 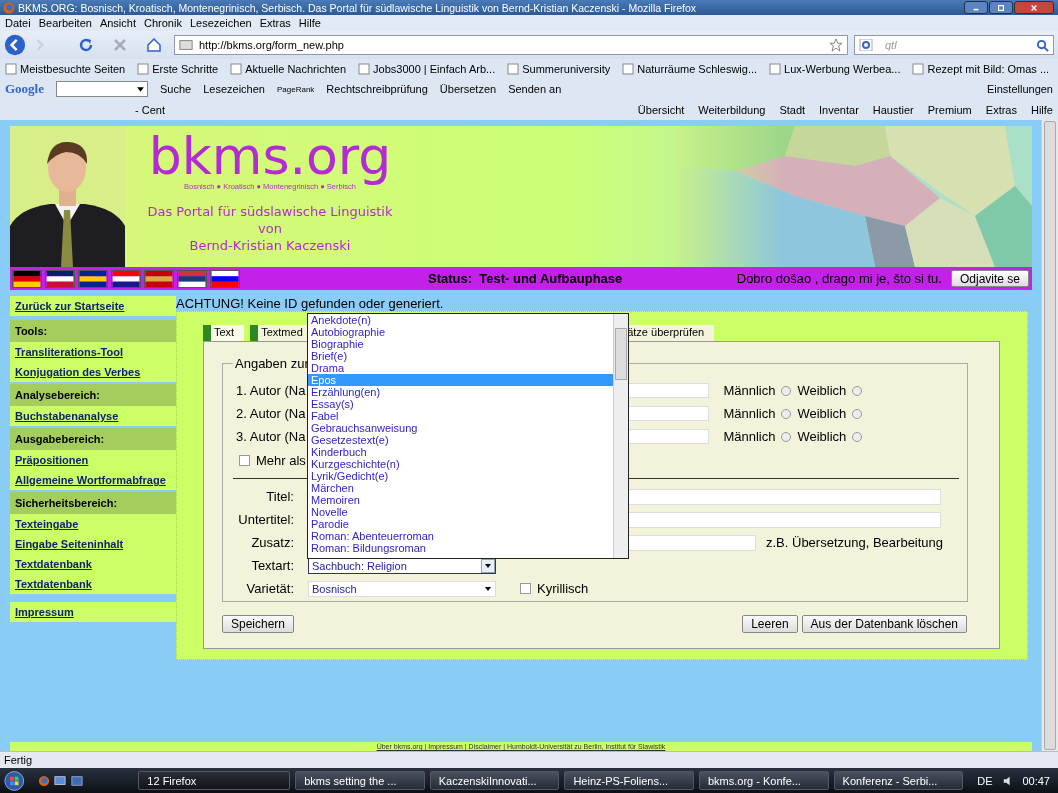 I want to click on status-text: Fertig, so click(x=18, y=760).